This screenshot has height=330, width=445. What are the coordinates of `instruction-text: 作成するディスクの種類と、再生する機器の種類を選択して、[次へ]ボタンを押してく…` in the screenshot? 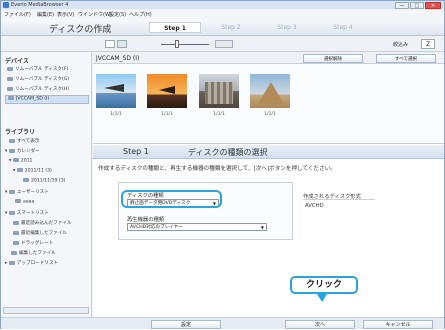 It's located at (217, 169).